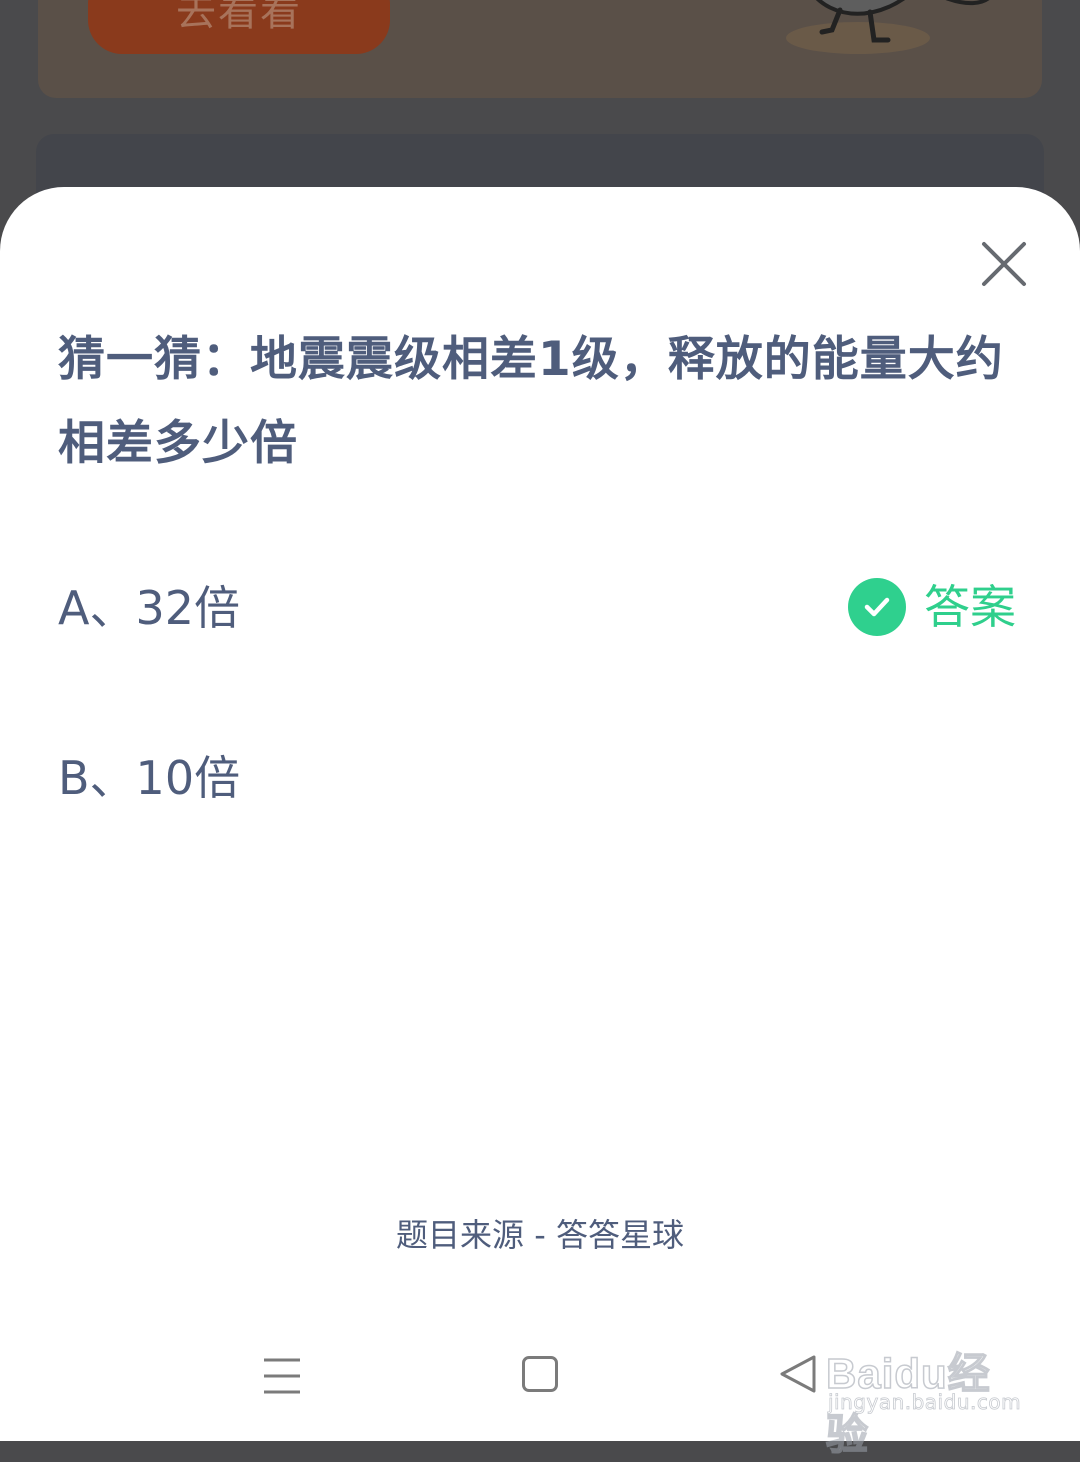 Image resolution: width=1080 pixels, height=1462 pixels. I want to click on option-a: A、32倍, so click(149, 608).